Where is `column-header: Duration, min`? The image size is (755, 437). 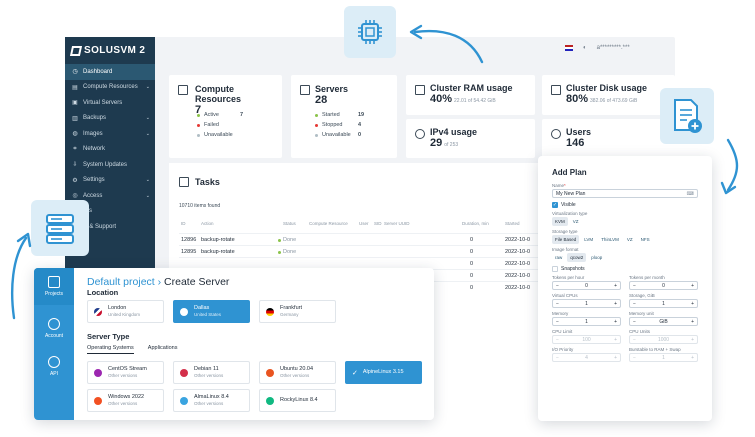 column-header: Duration, min is located at coordinates (475, 223).